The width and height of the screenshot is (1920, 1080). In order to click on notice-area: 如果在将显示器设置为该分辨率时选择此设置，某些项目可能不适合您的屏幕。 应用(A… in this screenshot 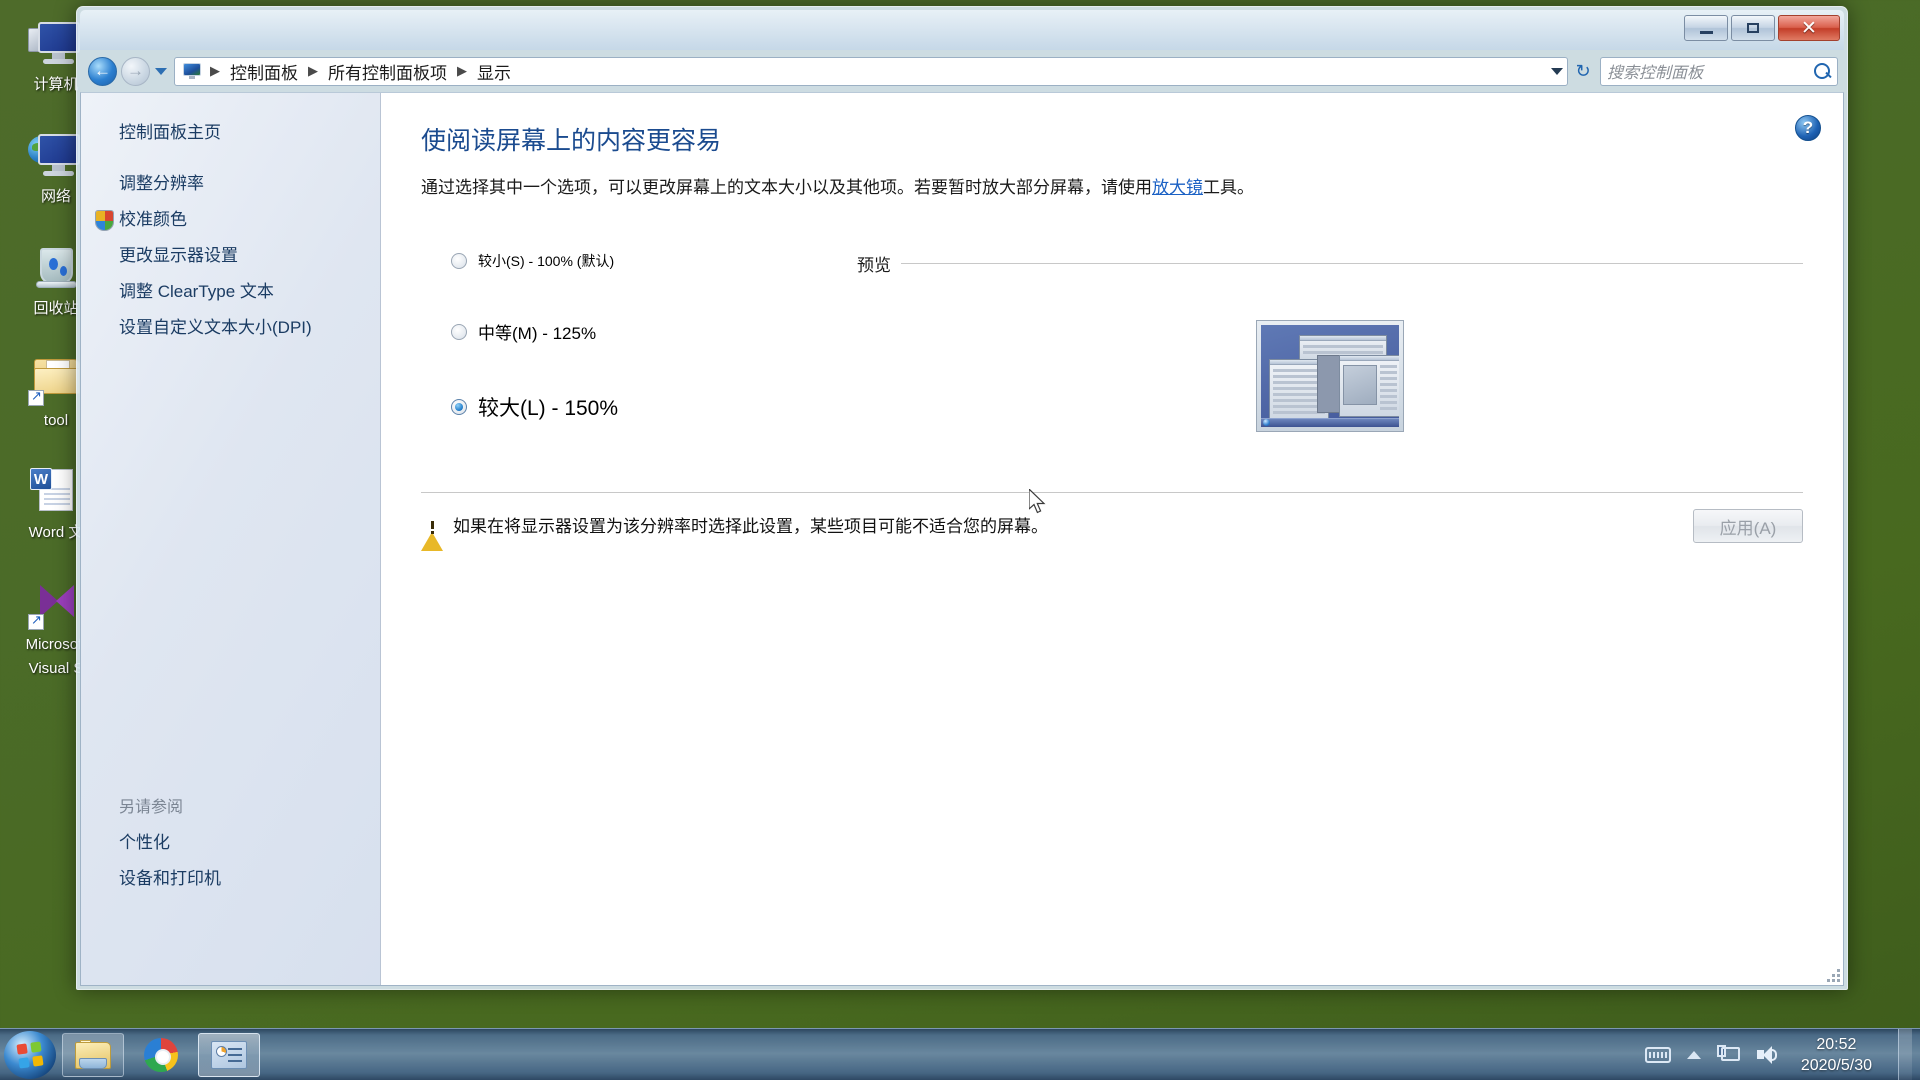, I will do `click(1112, 521)`.